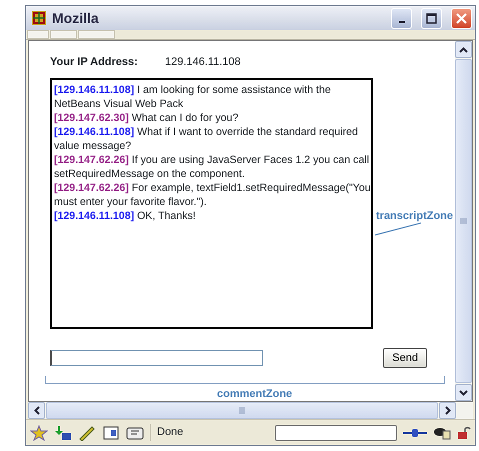 This screenshot has width=479, height=451. What do you see at coordinates (206, 138) in the screenshot?
I see `chat-message: [129.146.11.108] What if I want to override the standard required value message?` at bounding box center [206, 138].